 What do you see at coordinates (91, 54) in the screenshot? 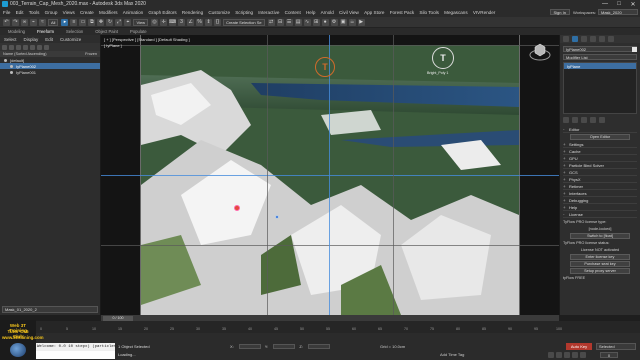
I see `column-frozen: Frozen` at bounding box center [91, 54].